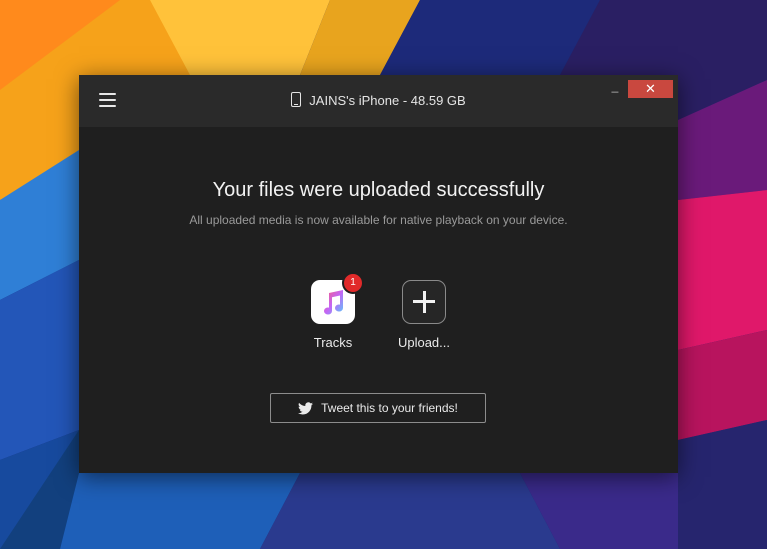  What do you see at coordinates (337, 298) in the screenshot?
I see `music-app-icon: 1` at bounding box center [337, 298].